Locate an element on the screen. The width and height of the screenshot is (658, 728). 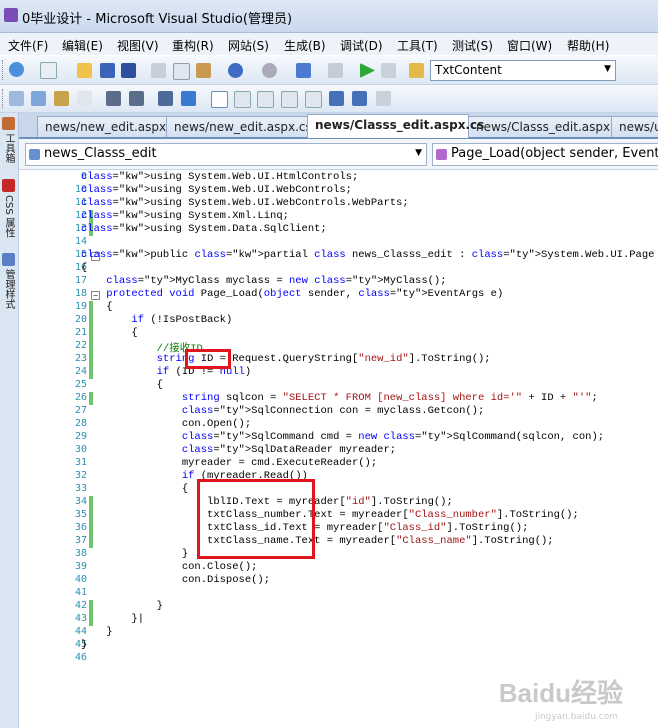
find-in-files-icon is located at coordinates (416, 70).